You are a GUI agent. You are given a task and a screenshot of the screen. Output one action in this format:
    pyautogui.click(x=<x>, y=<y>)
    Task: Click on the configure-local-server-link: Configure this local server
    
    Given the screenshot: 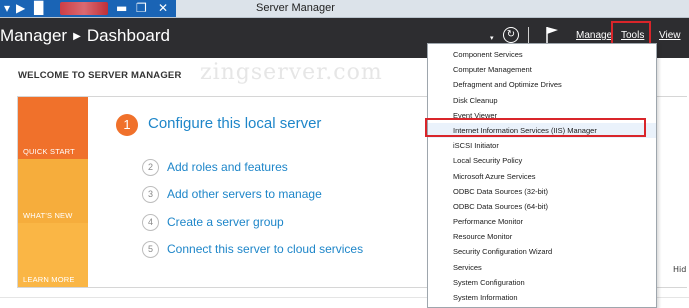 What is the action you would take?
    pyautogui.click(x=234, y=123)
    